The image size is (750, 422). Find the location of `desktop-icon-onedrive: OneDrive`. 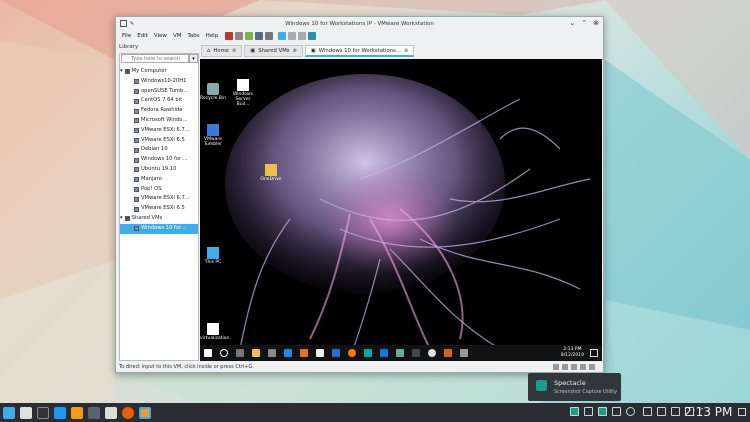

desktop-icon-onedrive: OneDrive is located at coordinates (271, 173).